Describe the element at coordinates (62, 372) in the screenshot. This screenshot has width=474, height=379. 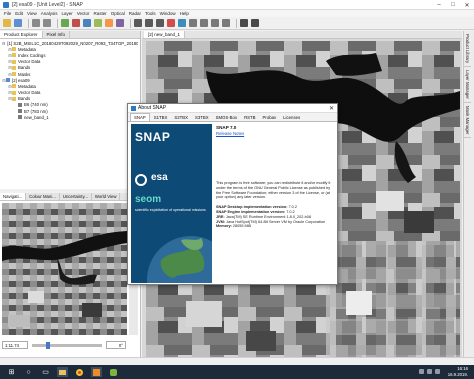
I see `file-explorer-icon` at that location.